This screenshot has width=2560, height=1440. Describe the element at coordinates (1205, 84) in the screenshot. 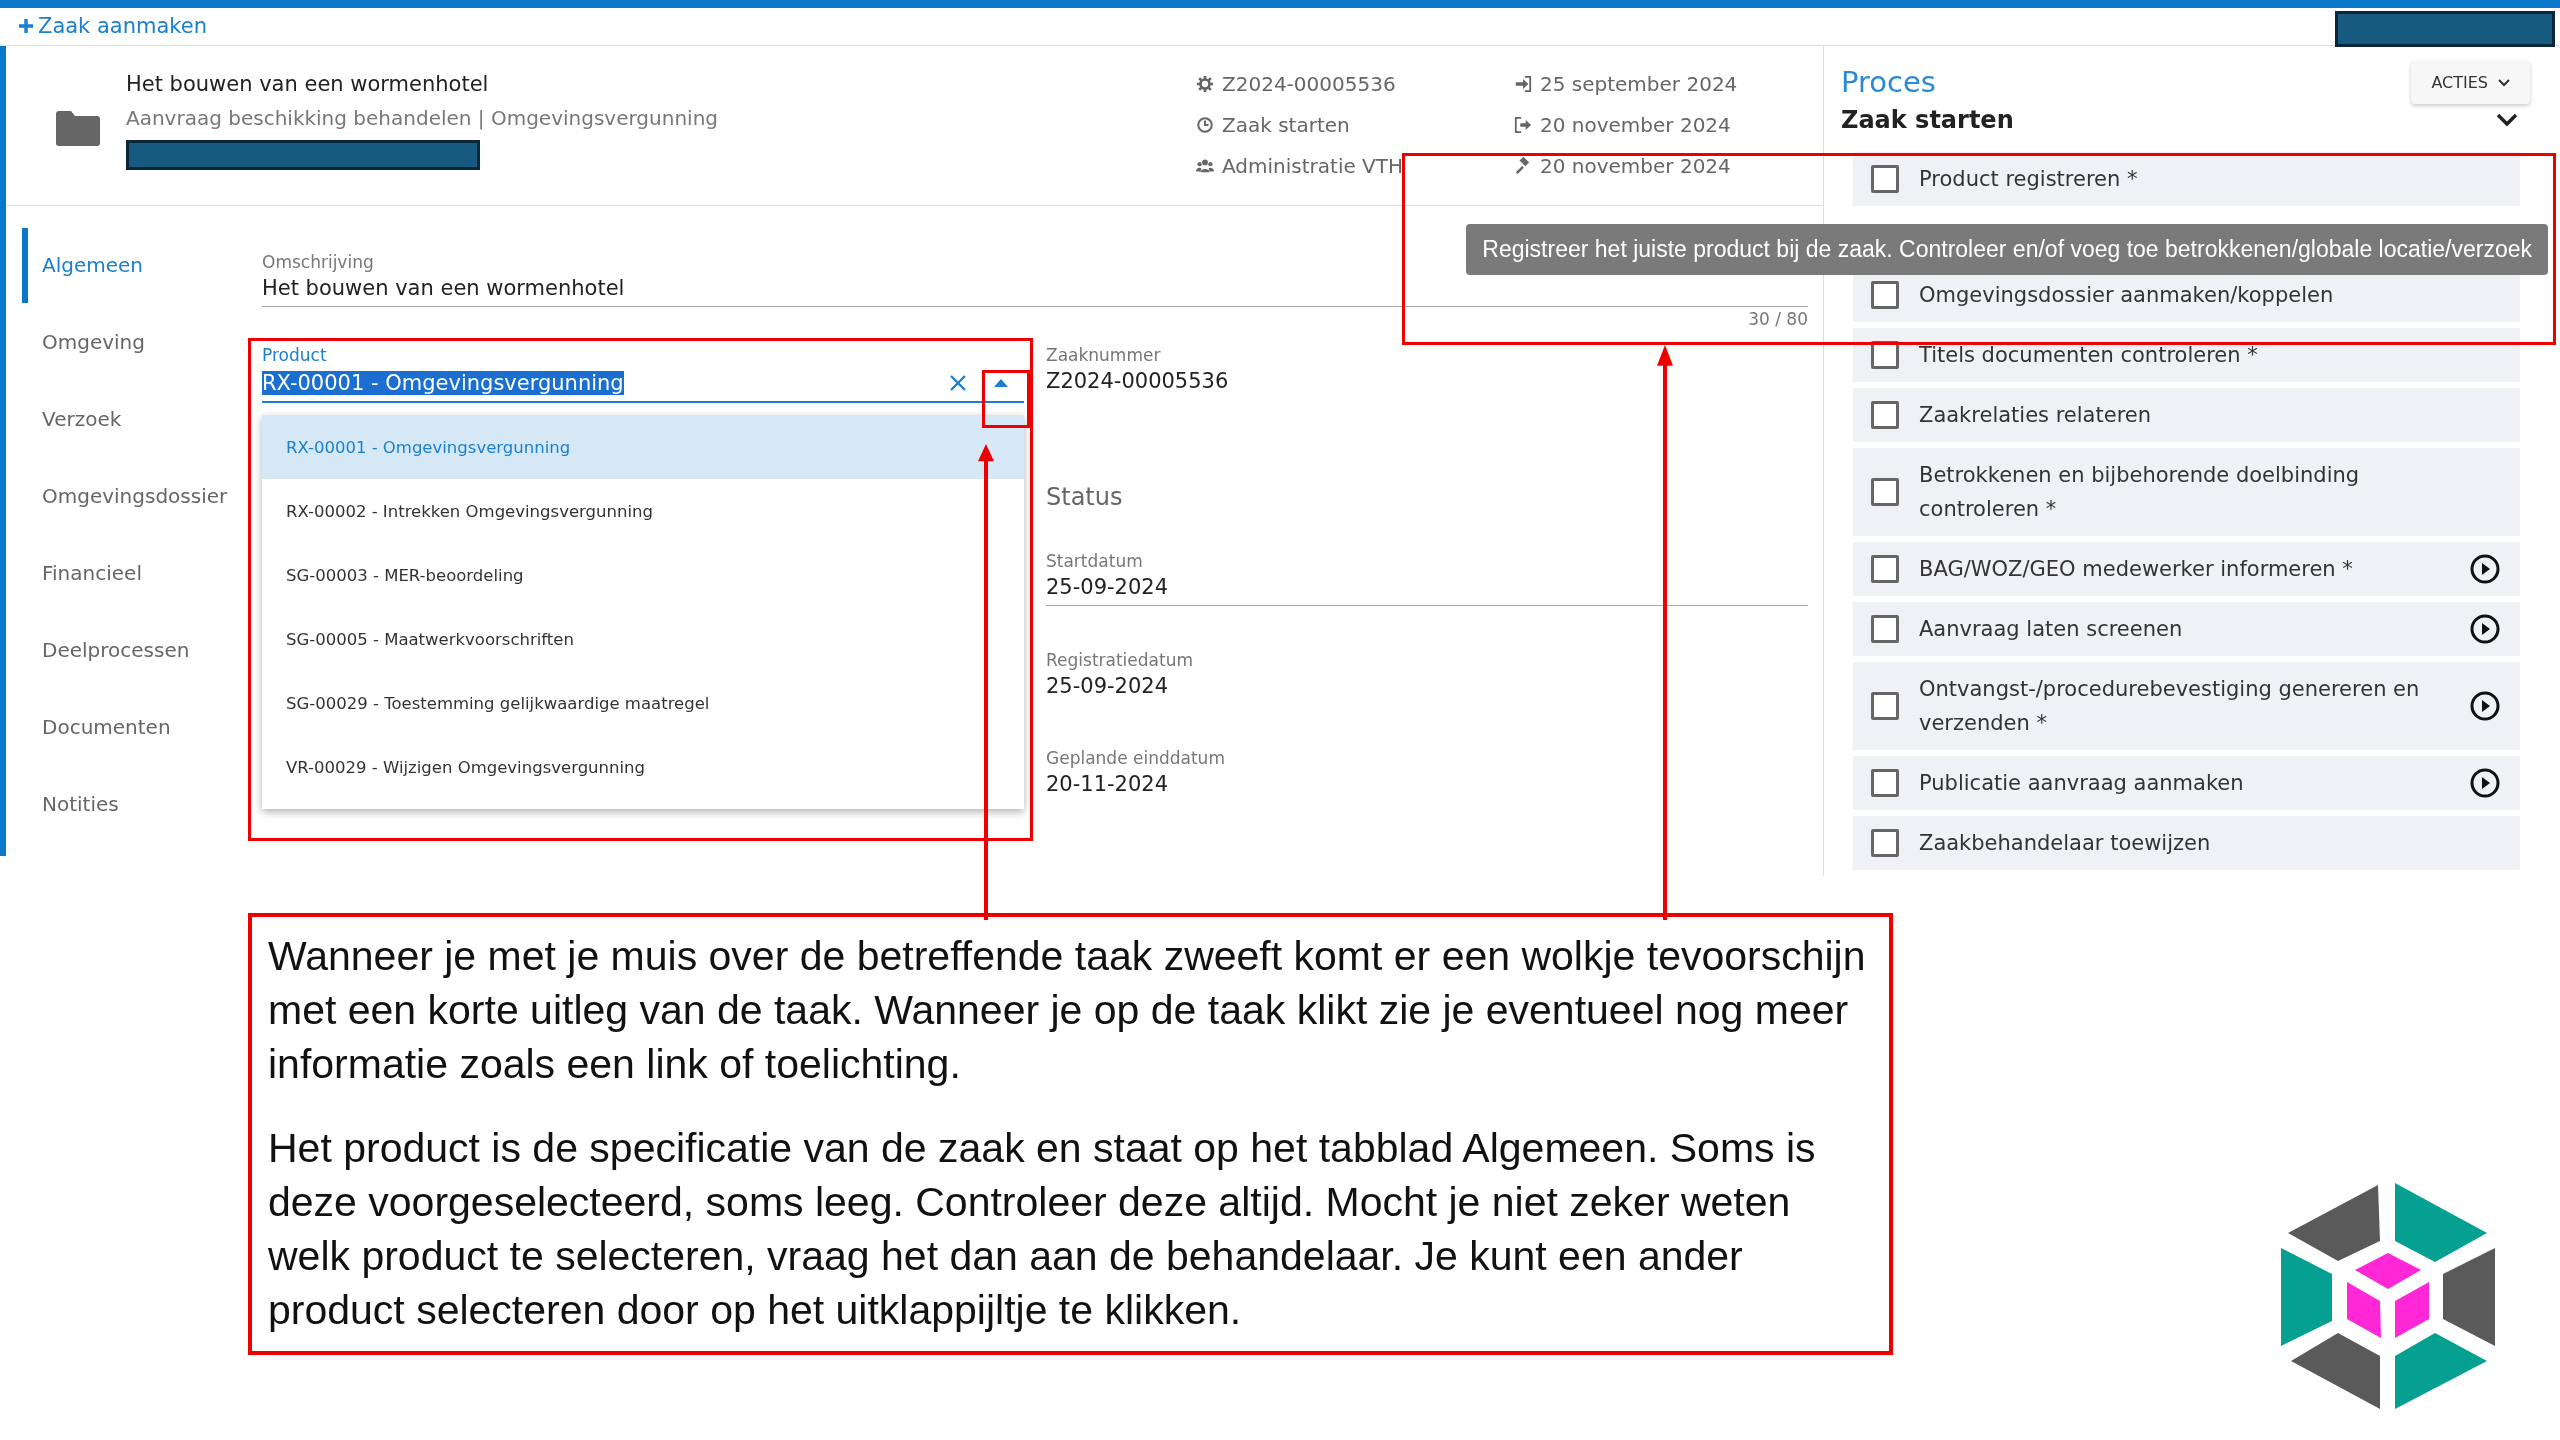

I see `gear-icon` at that location.